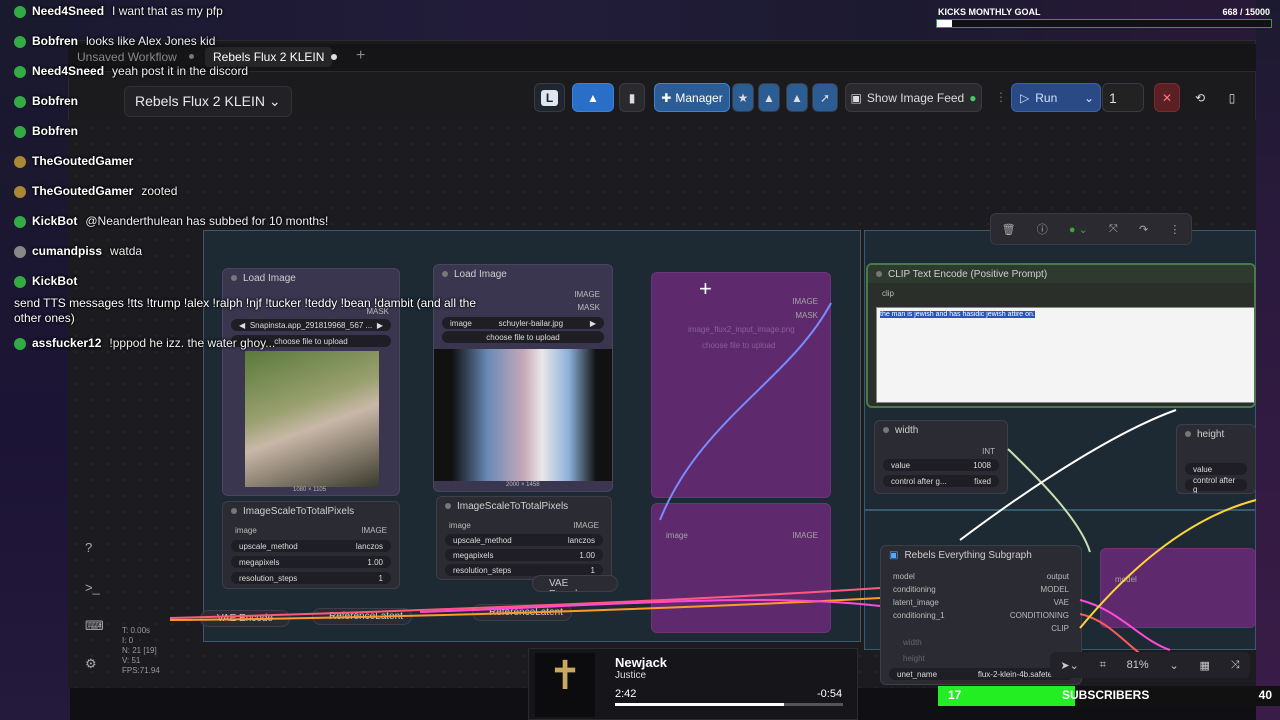 This screenshot has height=720, width=1280. Describe the element at coordinates (945, 23) in the screenshot. I see `goal-progress-fill` at that location.